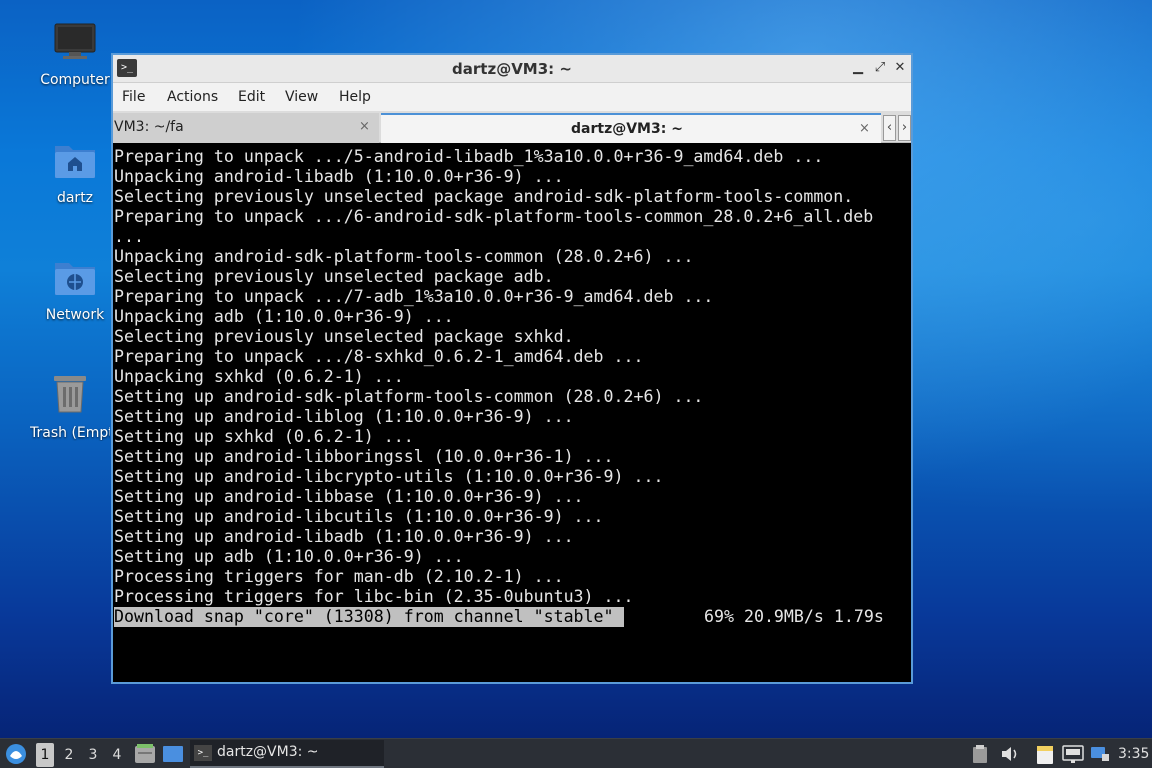 This screenshot has height=768, width=1152. I want to click on clipboard-tray-icon, so click(980, 754).